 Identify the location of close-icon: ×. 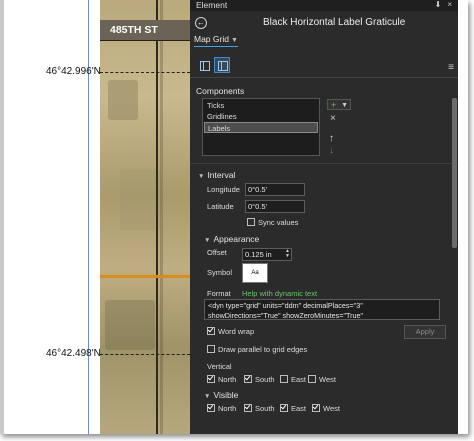
(449, 4).